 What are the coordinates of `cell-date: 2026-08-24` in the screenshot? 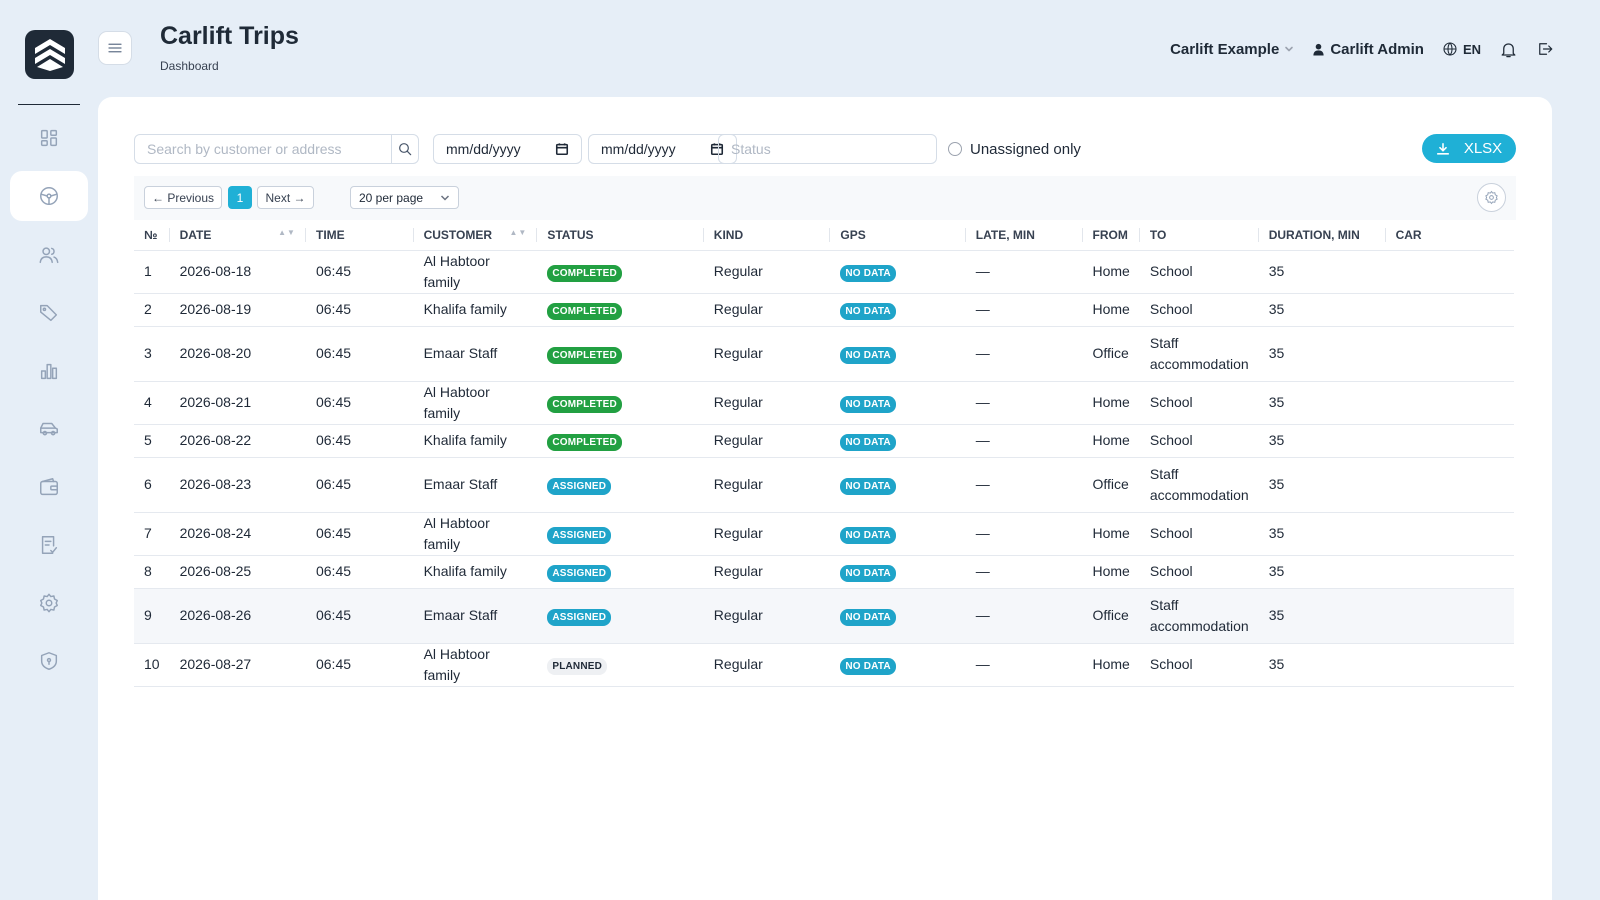 It's located at (237, 534).